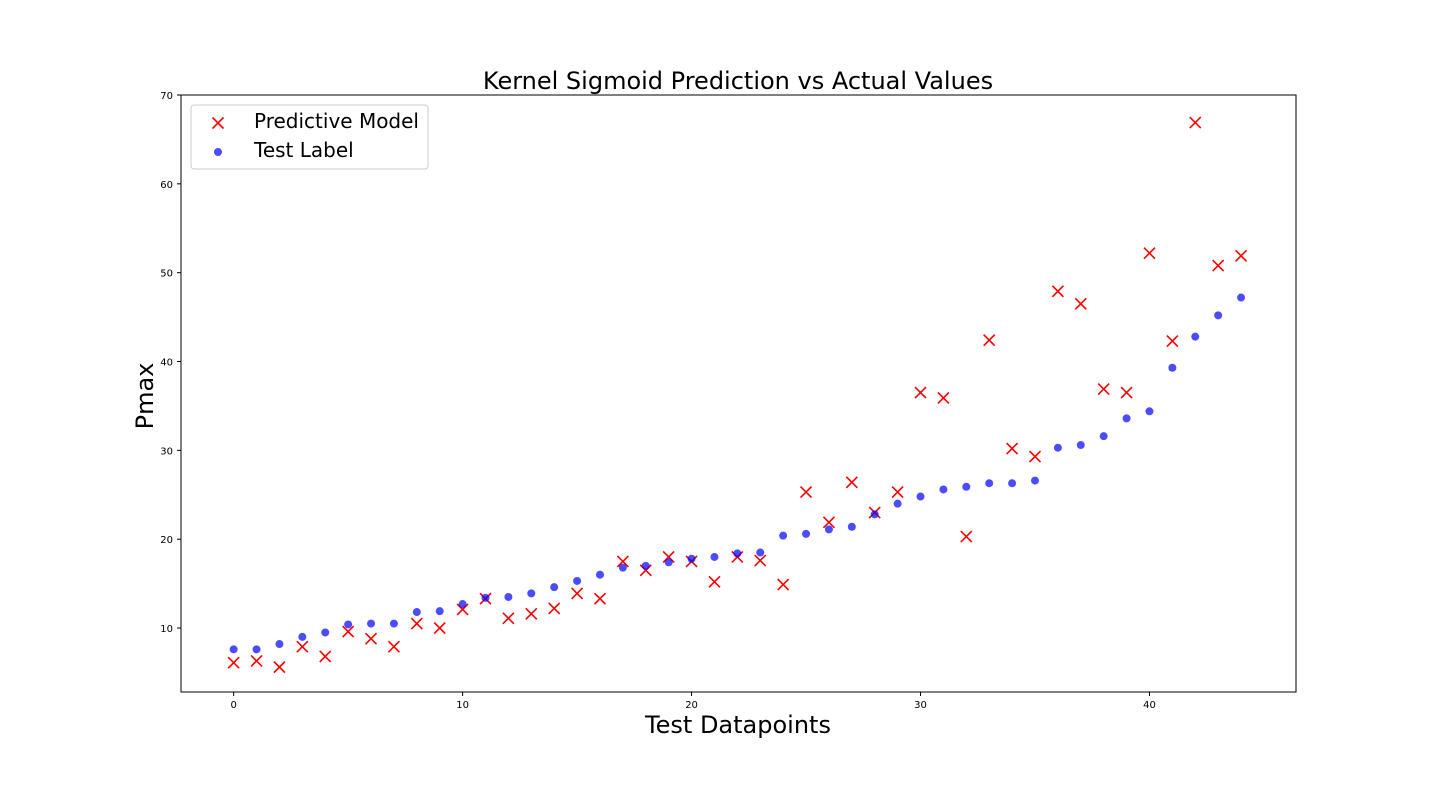 The image size is (1440, 792). What do you see at coordinates (309, 137) in the screenshot?
I see `legend: Predictive Model Test Label` at bounding box center [309, 137].